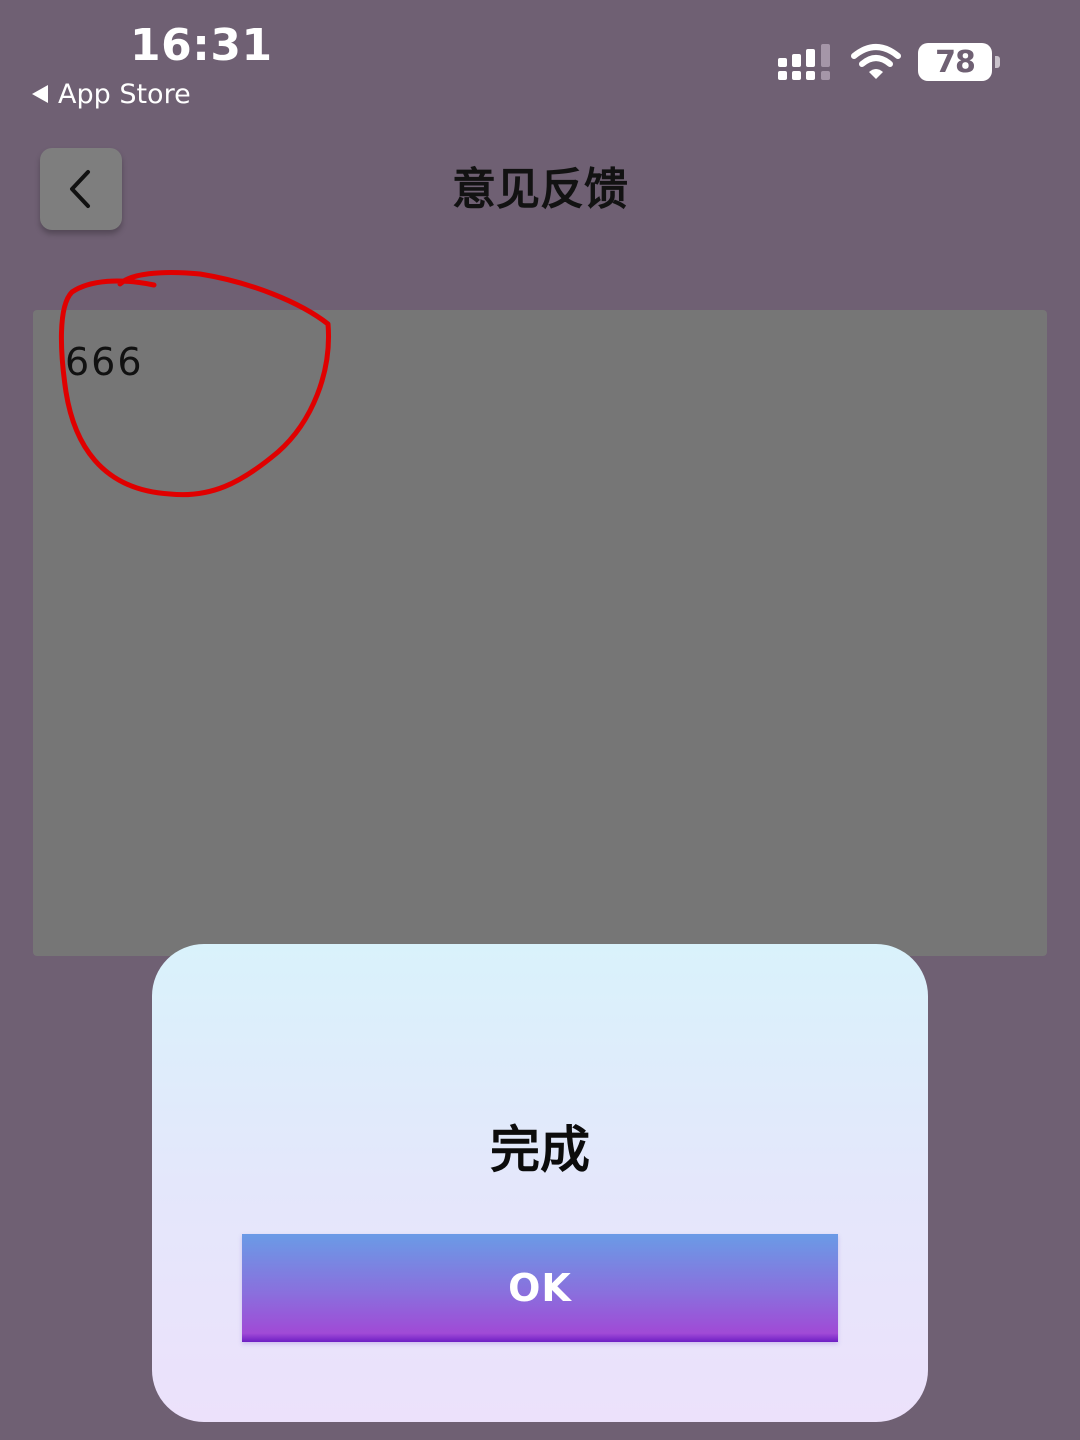 The height and width of the screenshot is (1440, 1080). Describe the element at coordinates (540, 189) in the screenshot. I see `page-title: 意见反馈` at that location.